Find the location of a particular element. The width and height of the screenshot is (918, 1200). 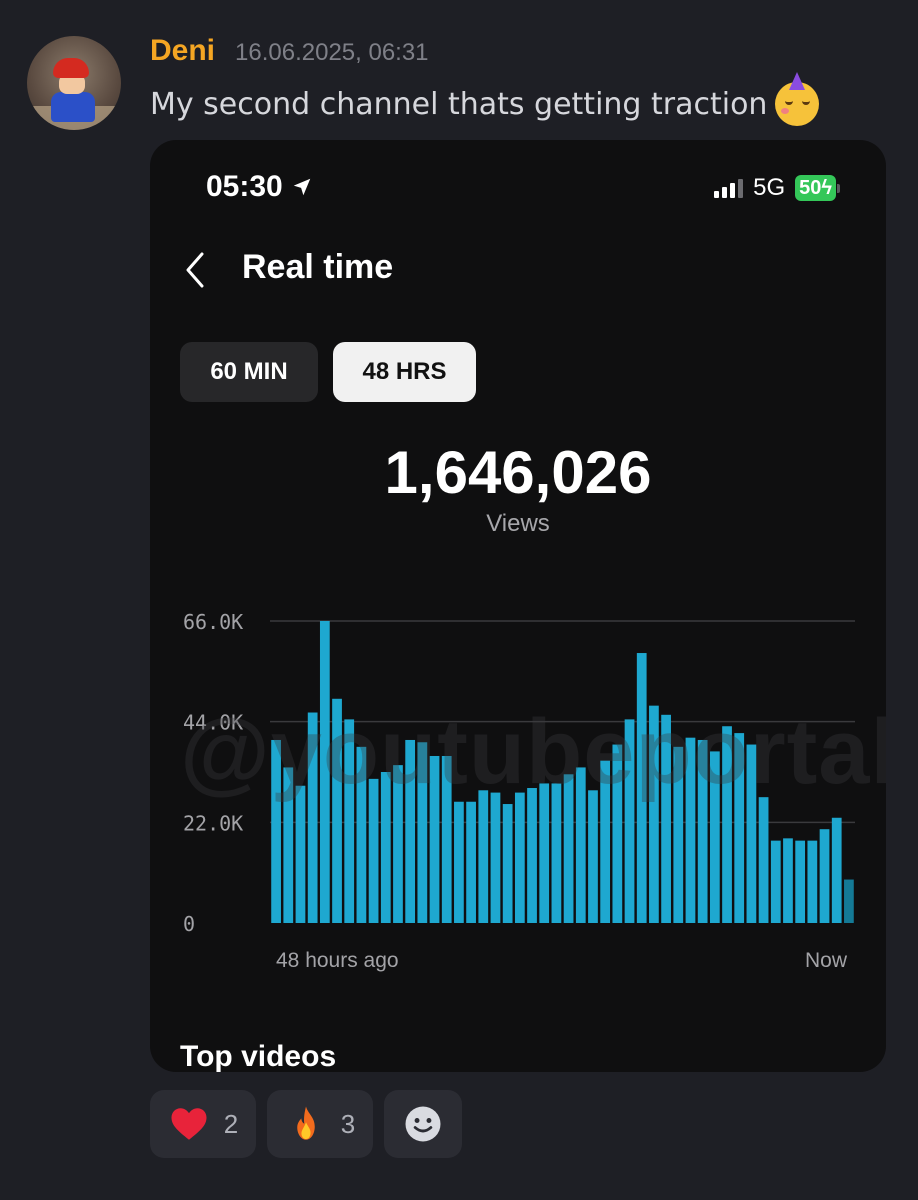

message-text-row: My second channel thats getting traction is located at coordinates (485, 99).